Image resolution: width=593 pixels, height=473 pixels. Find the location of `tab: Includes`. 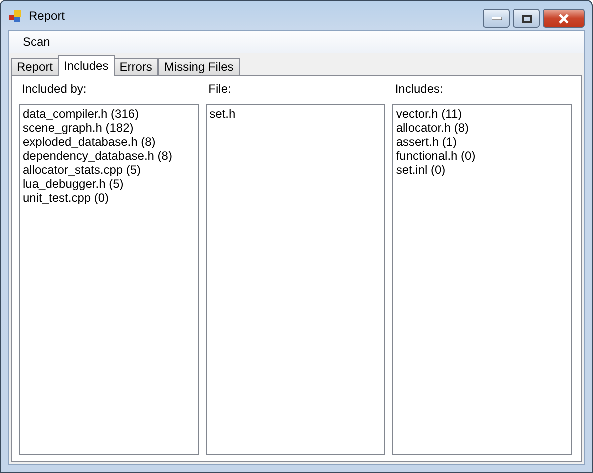

tab: Includes is located at coordinates (86, 65).